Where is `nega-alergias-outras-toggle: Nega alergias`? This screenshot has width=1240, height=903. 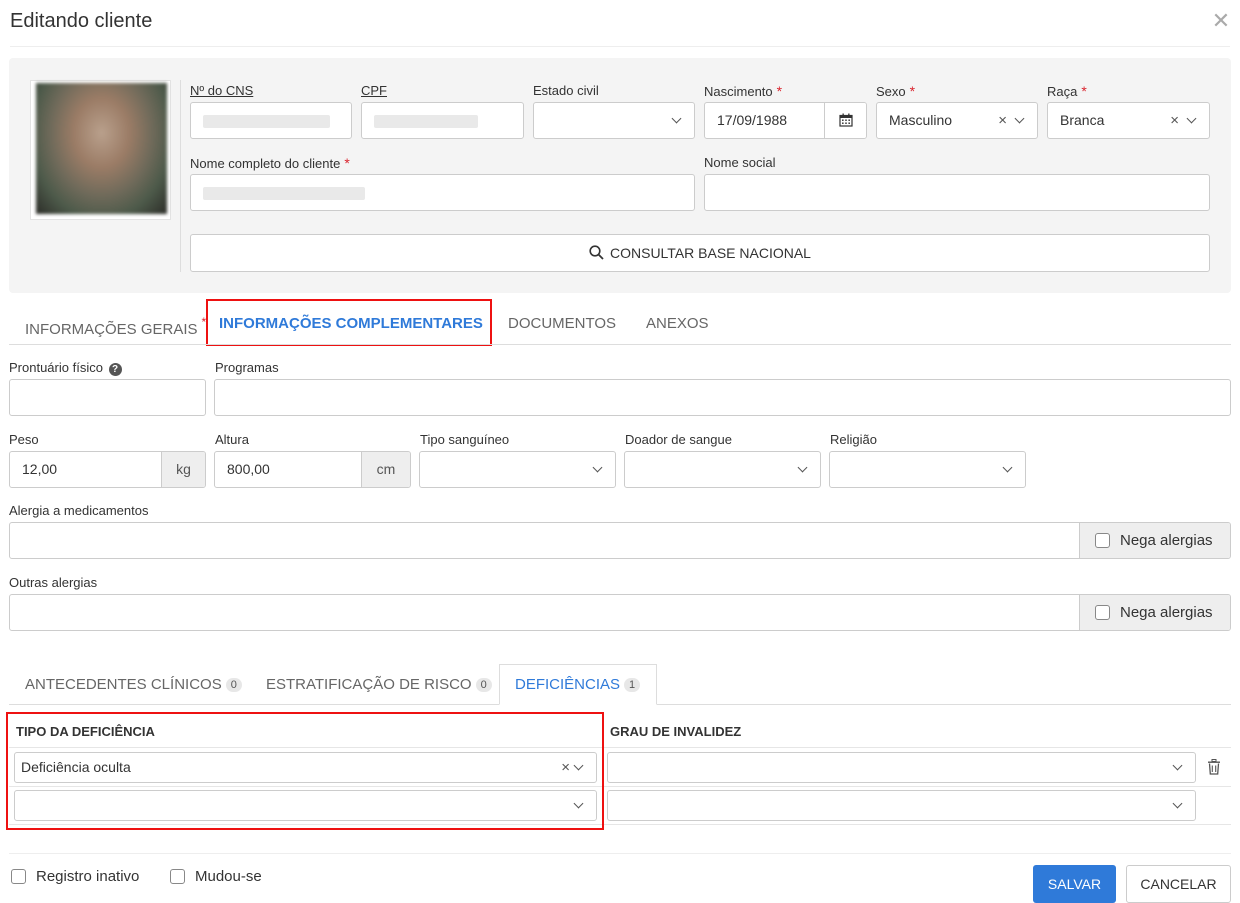 nega-alergias-outras-toggle: Nega alergias is located at coordinates (1154, 612).